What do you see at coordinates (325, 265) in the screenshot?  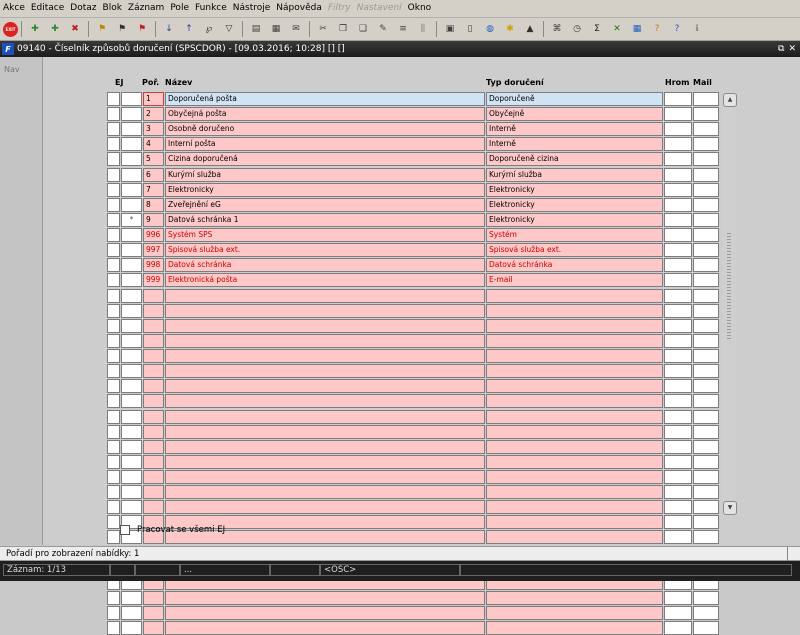 I see `nazev-cell: Datová schránka` at bounding box center [325, 265].